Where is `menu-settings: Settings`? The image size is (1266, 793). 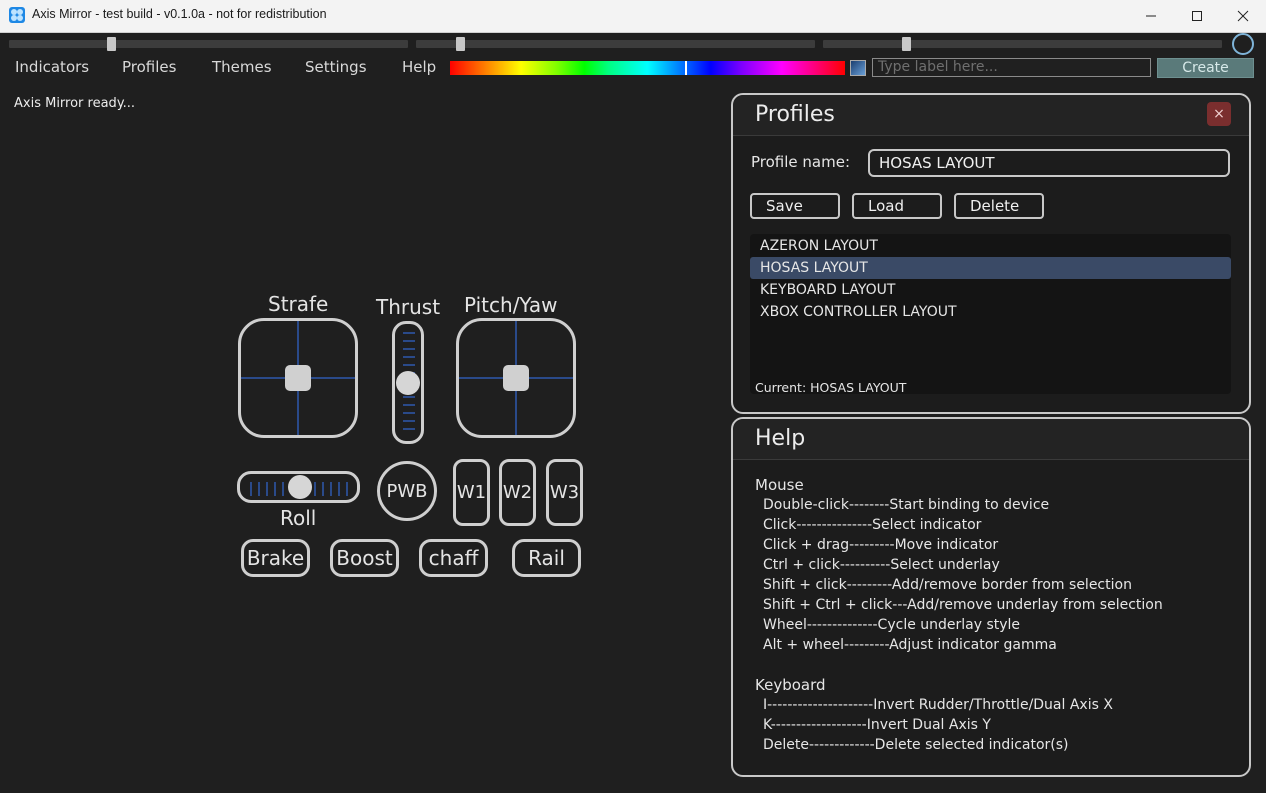 menu-settings: Settings is located at coordinates (336, 67).